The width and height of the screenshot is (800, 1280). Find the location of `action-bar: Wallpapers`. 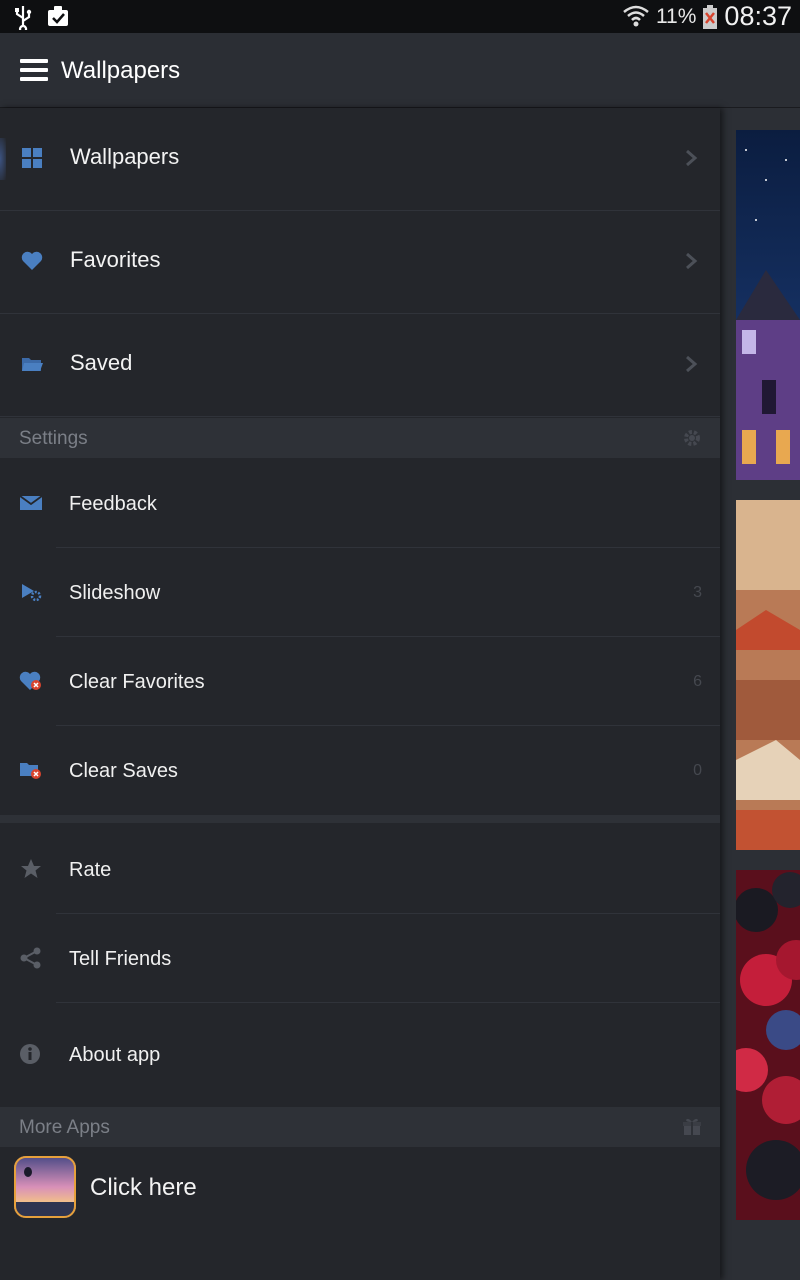

action-bar: Wallpapers is located at coordinates (400, 71).